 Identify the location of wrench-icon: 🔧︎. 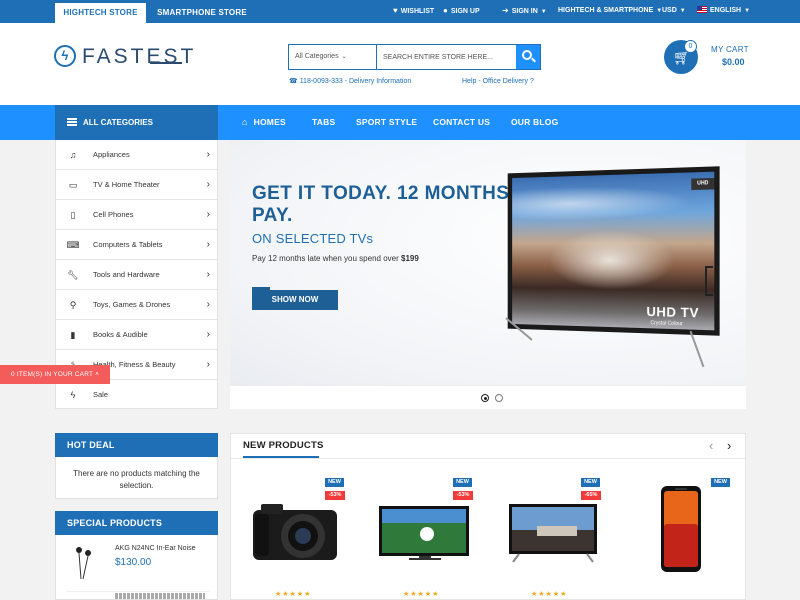
(73, 275).